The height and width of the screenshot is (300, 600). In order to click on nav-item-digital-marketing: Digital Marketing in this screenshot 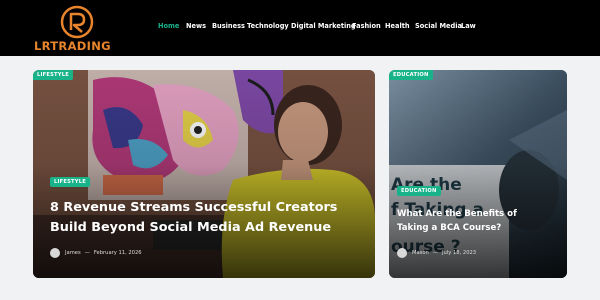, I will do `click(323, 26)`.